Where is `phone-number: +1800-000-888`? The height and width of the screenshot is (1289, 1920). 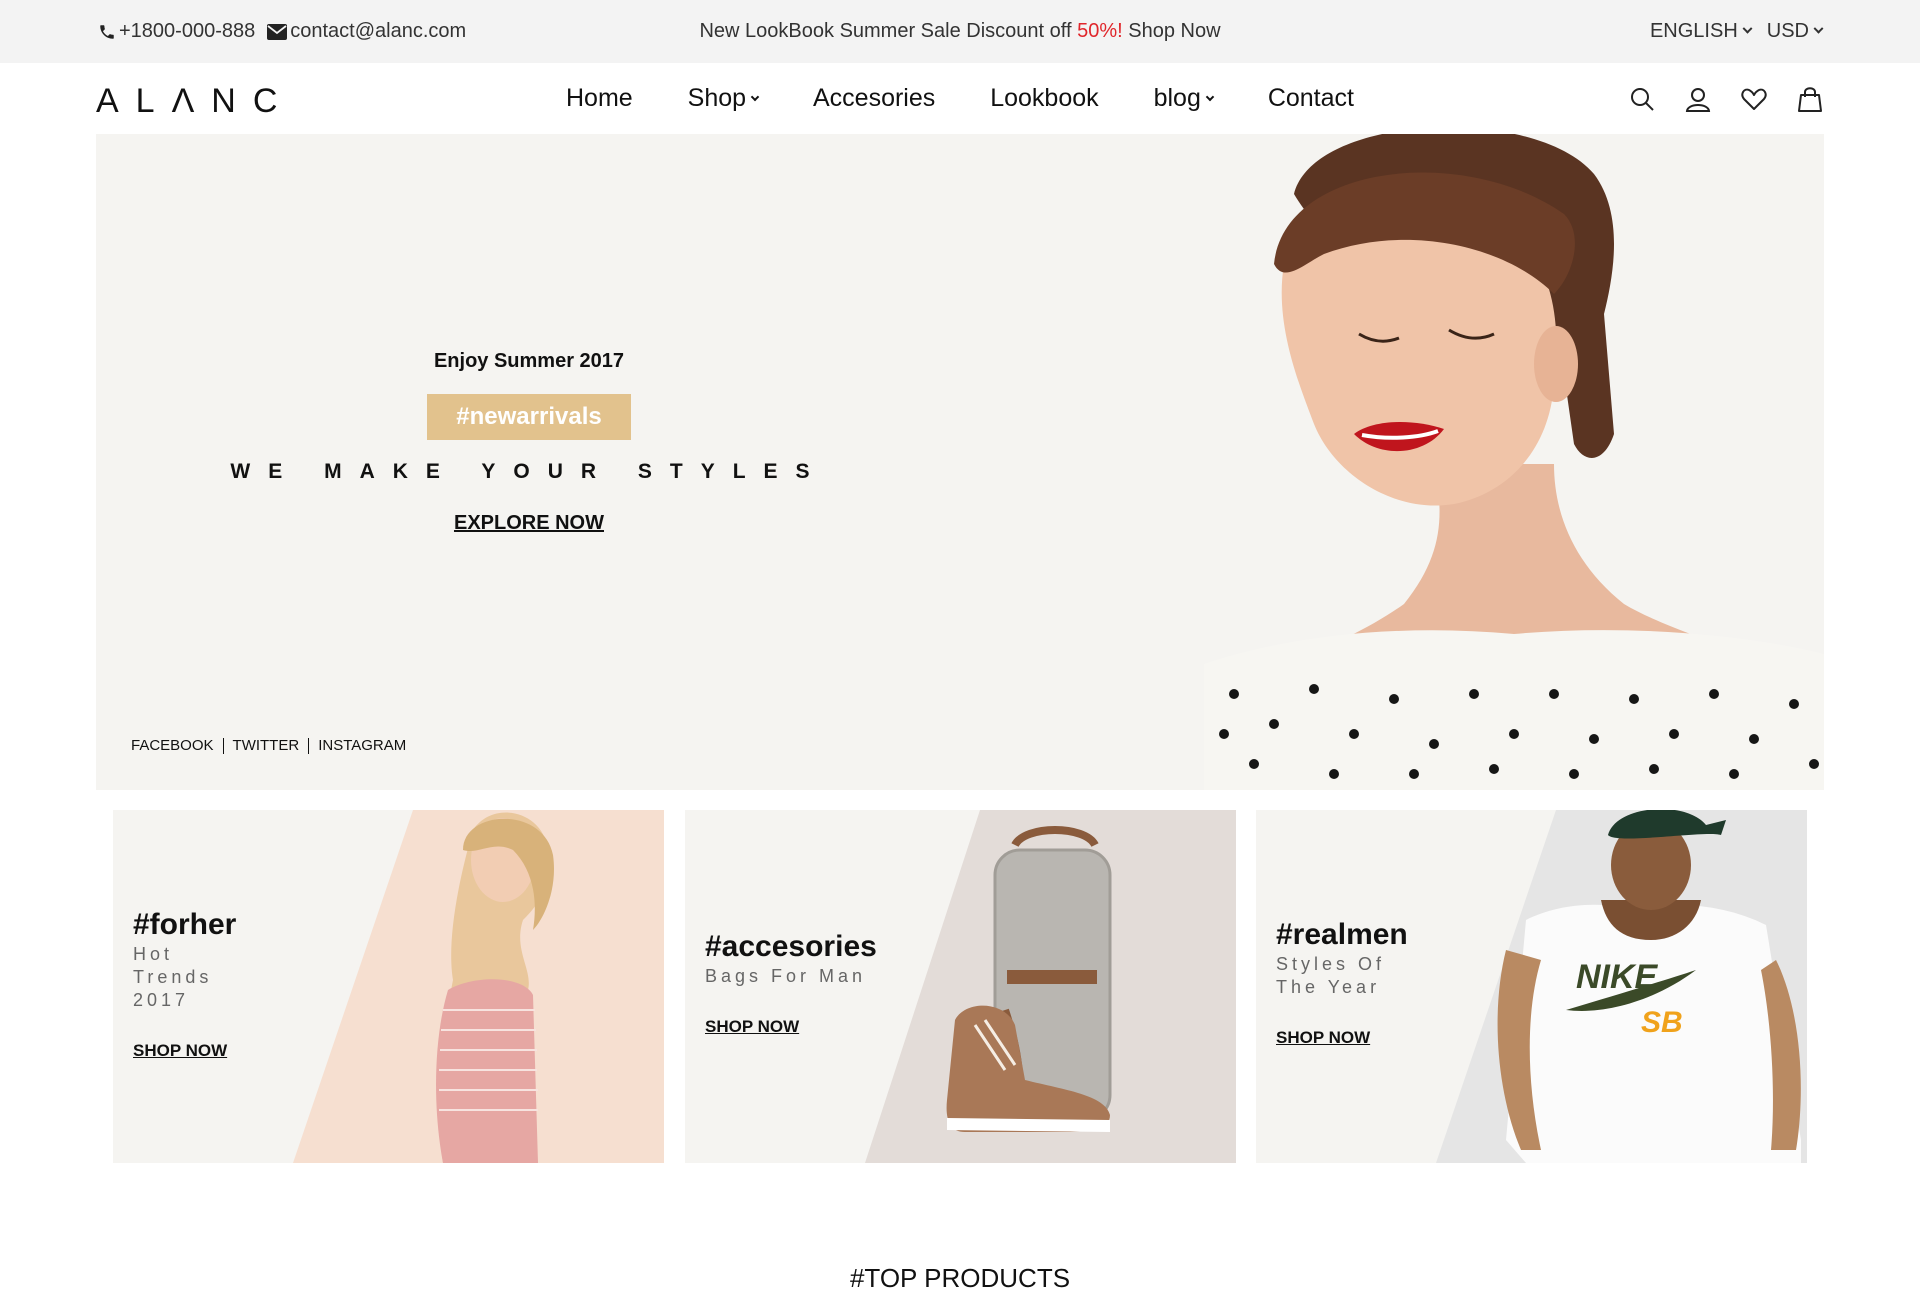 phone-number: +1800-000-888 is located at coordinates (187, 31).